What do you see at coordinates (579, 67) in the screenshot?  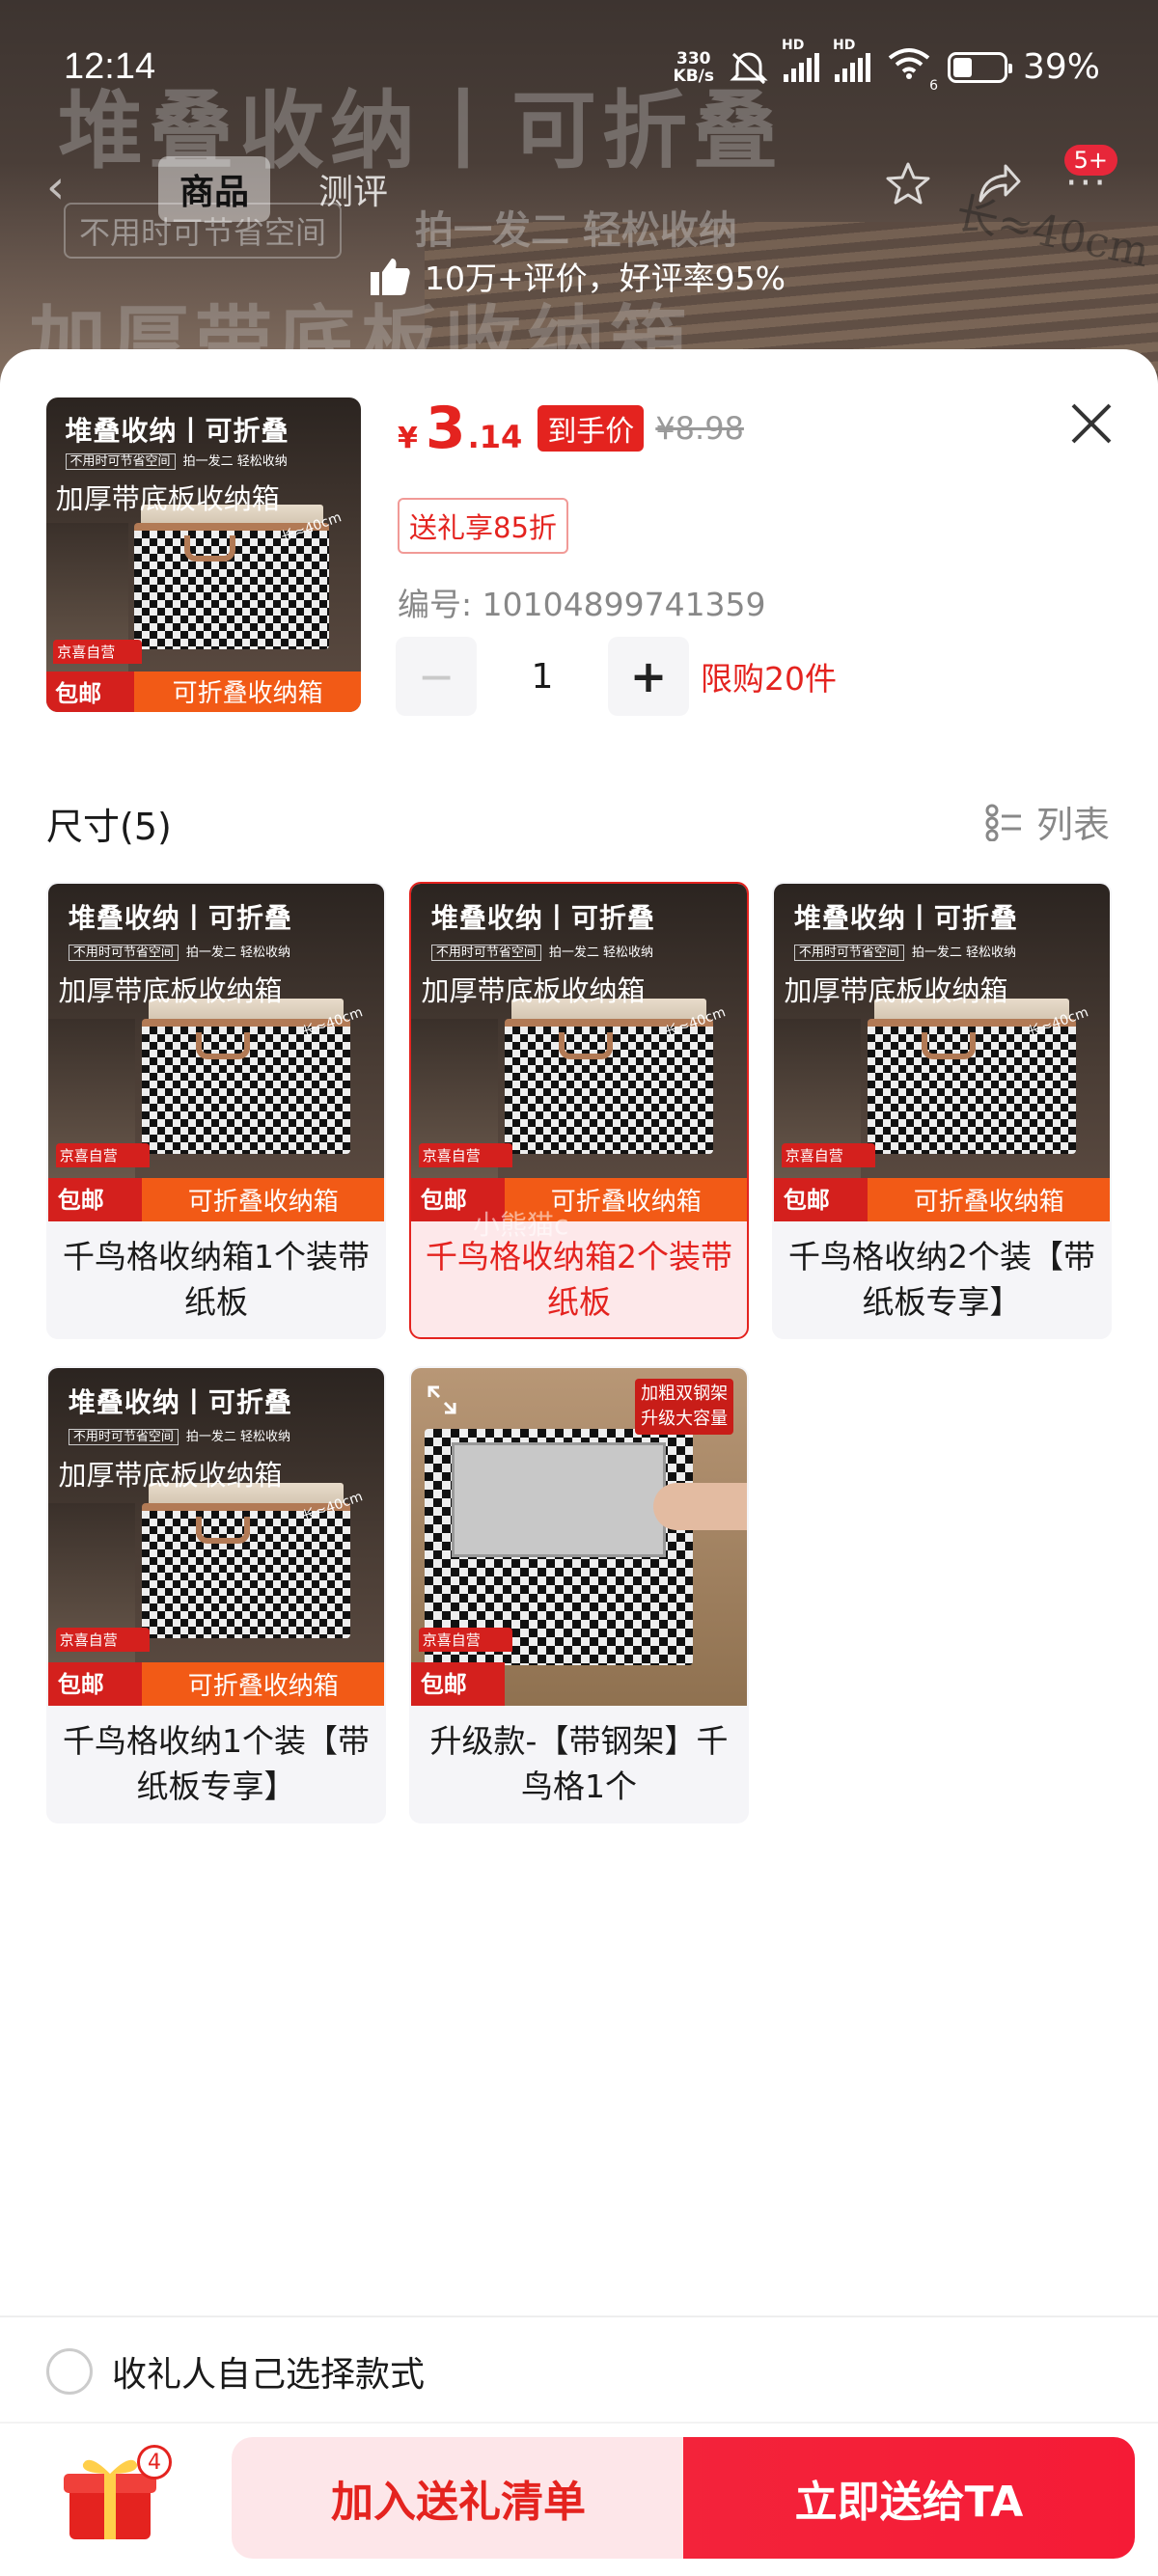 I see `status-bar: 12:14 330 KB/s HD HD 6 39%` at bounding box center [579, 67].